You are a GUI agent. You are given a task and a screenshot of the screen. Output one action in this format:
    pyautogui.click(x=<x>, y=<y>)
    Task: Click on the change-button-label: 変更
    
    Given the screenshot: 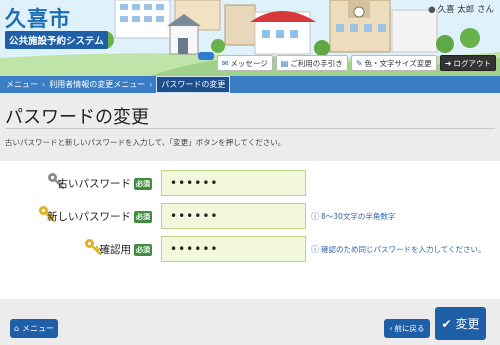 What is the action you would take?
    pyautogui.click(x=467, y=324)
    